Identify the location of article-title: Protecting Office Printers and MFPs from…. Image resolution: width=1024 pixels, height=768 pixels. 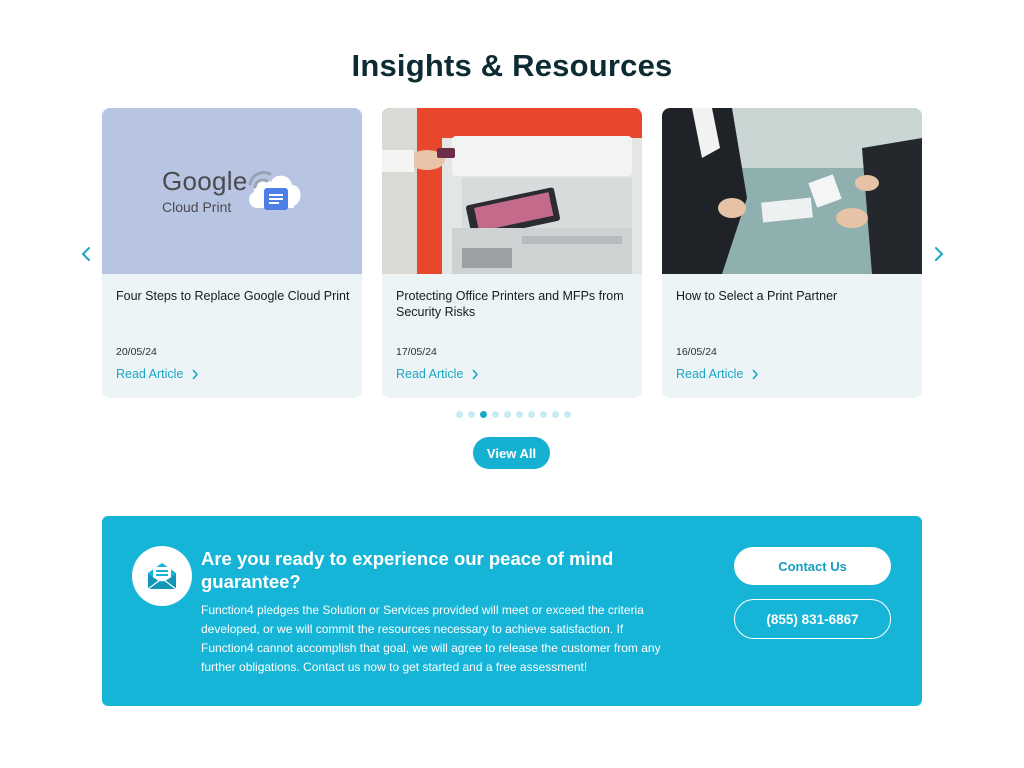
(514, 304).